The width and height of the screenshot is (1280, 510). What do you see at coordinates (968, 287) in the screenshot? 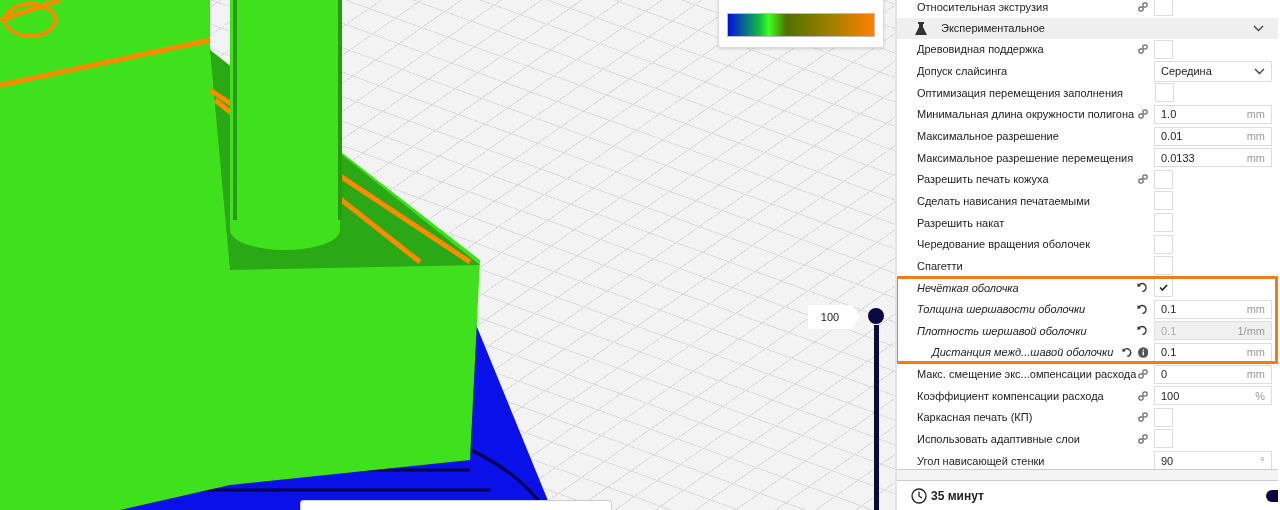
I see `setting-label: Нечёткая оболочка` at bounding box center [968, 287].